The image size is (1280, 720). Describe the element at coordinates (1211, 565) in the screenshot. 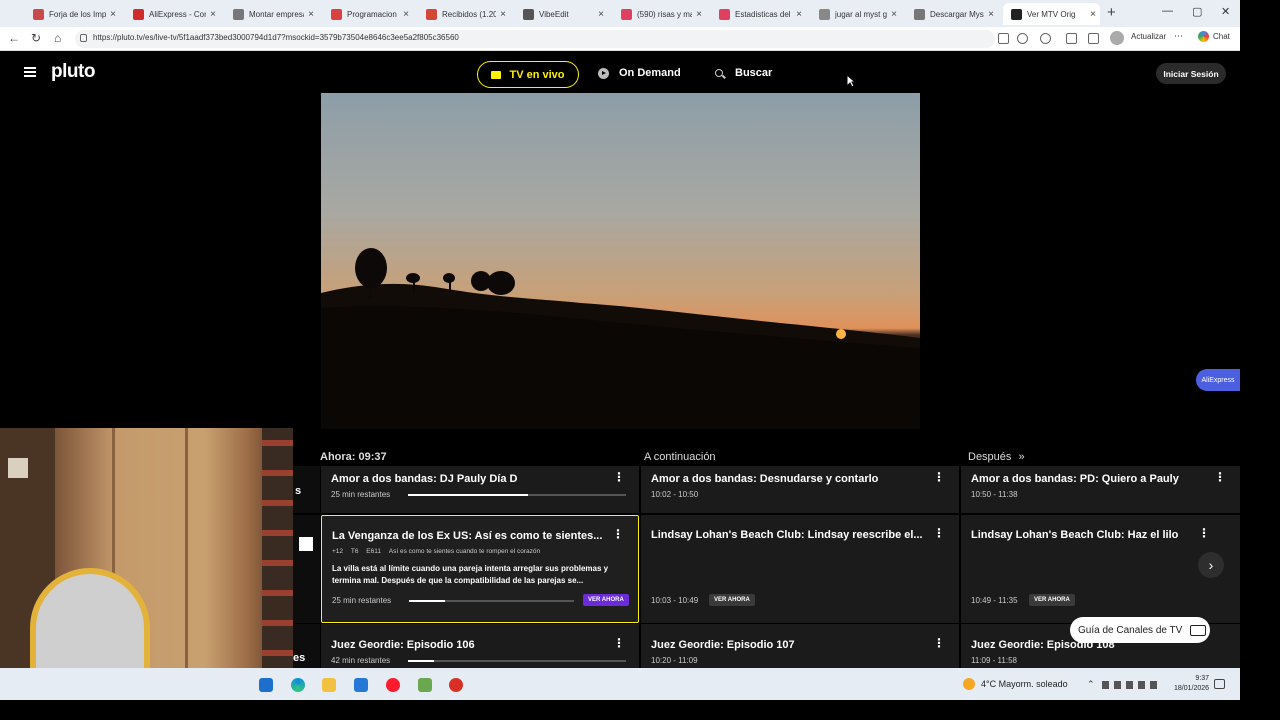

I see `guide-next-arrow-icon: ›` at that location.